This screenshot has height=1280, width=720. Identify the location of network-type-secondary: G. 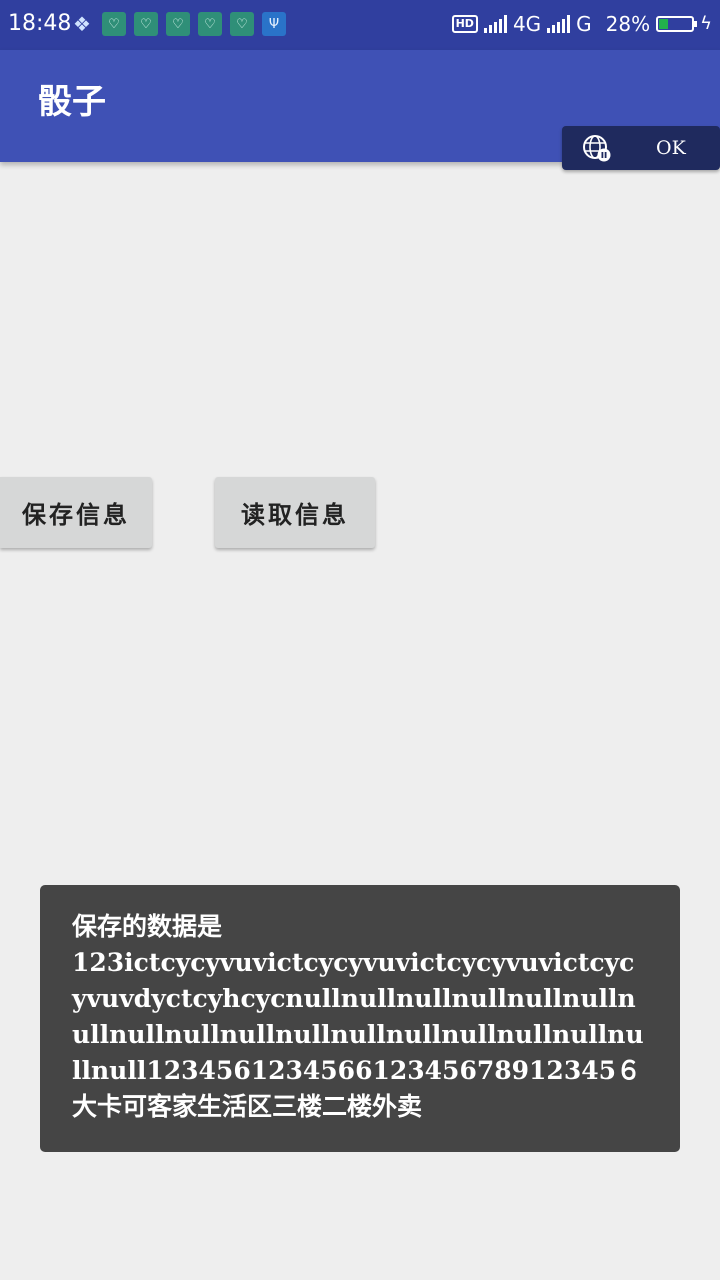
(584, 24).